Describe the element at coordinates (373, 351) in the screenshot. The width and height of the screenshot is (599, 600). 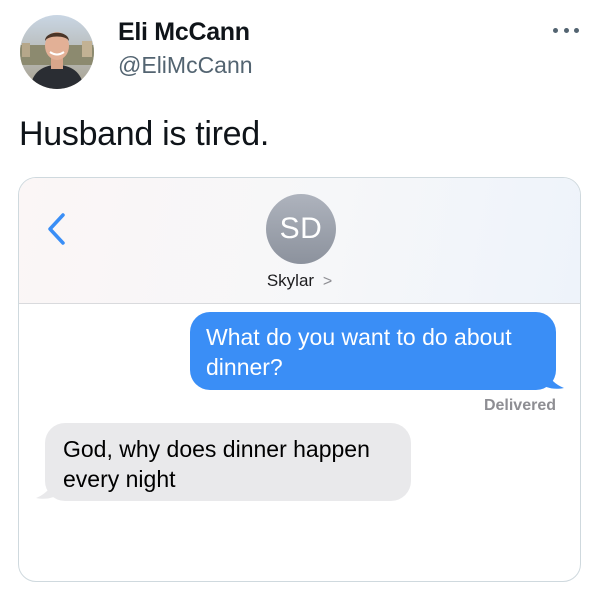
I see `sent-message-bubble: What do you want to do about dinner?` at that location.